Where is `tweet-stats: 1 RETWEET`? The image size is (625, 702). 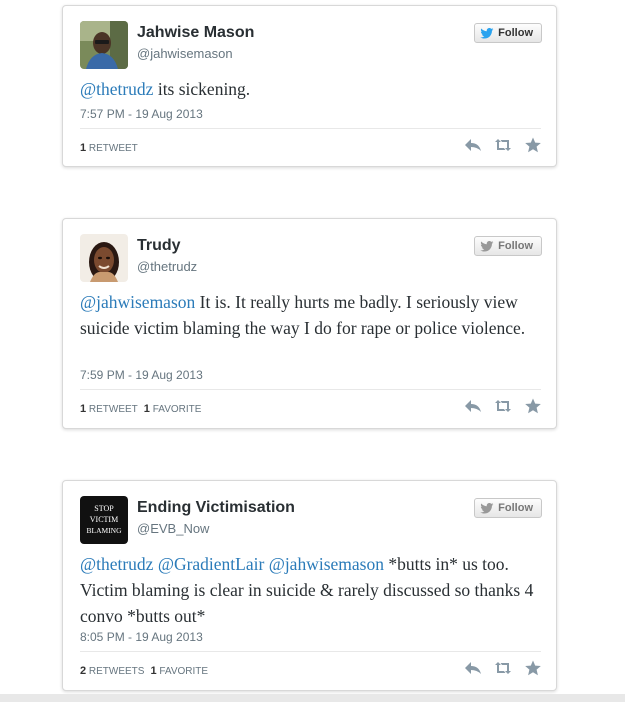
tweet-stats: 1 RETWEET is located at coordinates (109, 148).